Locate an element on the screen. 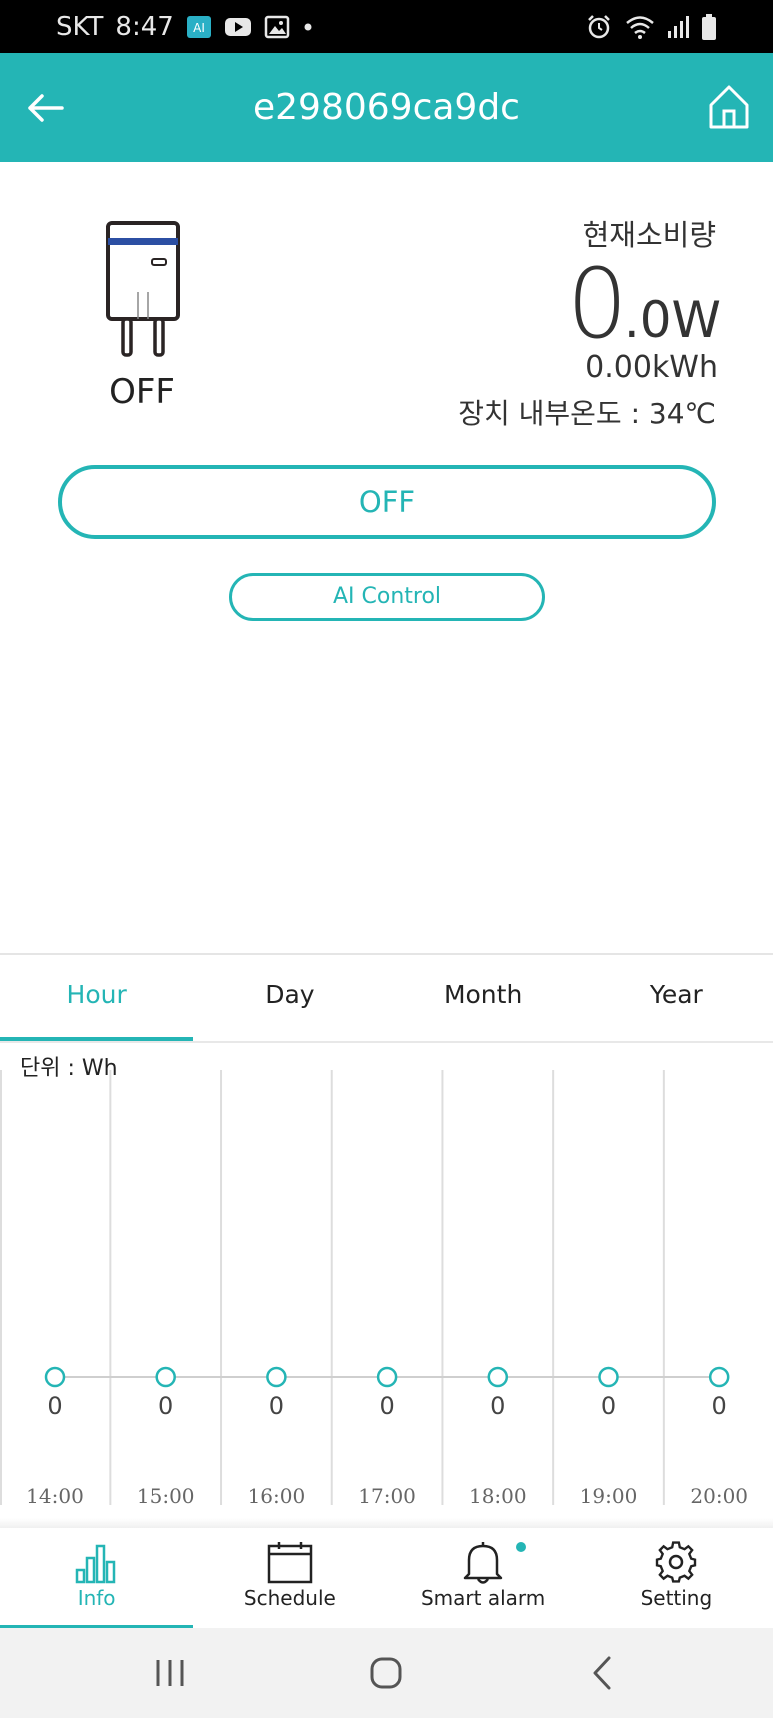 This screenshot has height=1718, width=773. page-title: e298069ca9dc is located at coordinates (386, 107).